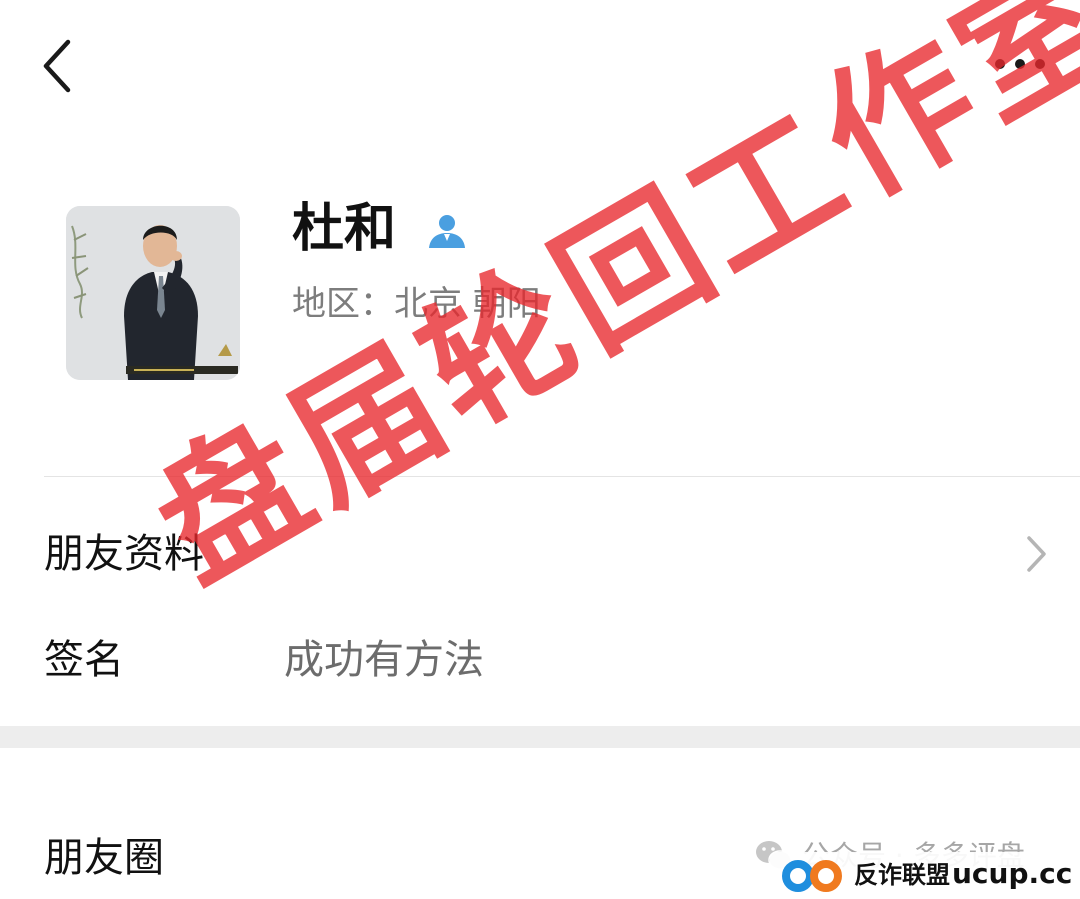 The width and height of the screenshot is (1080, 899). Describe the element at coordinates (562, 476) in the screenshot. I see `divider` at that location.